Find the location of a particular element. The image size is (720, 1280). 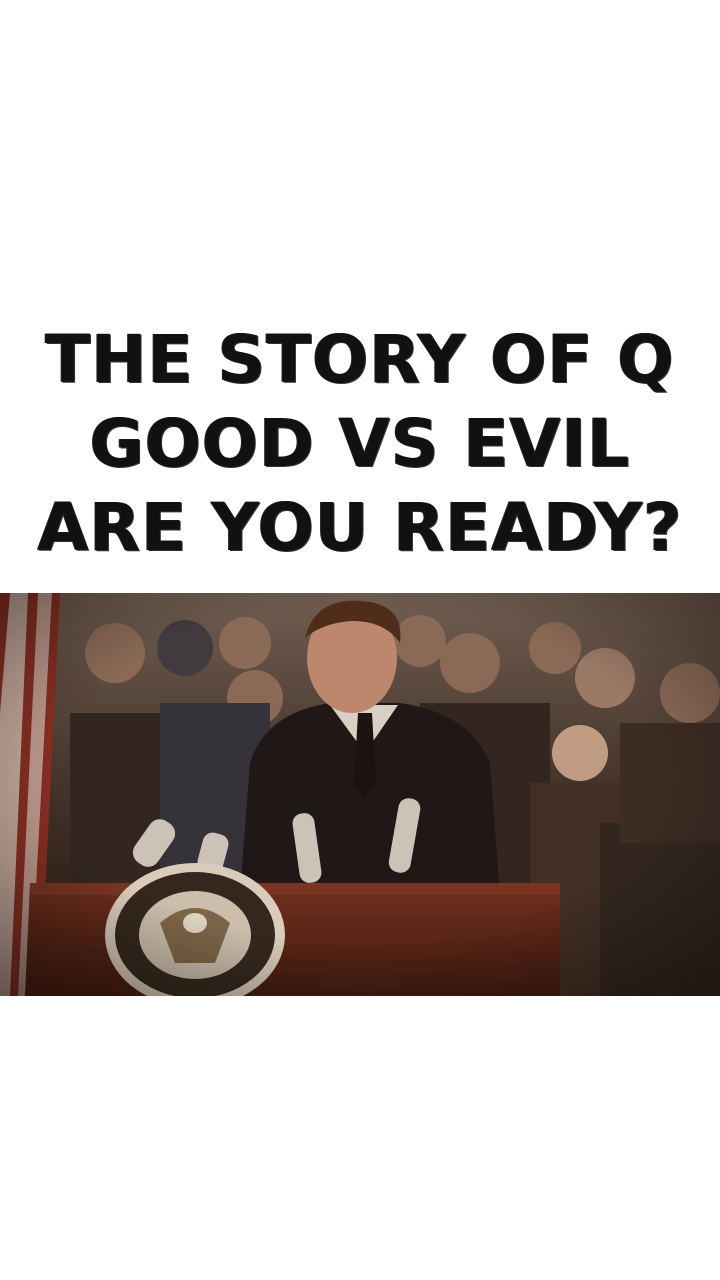

headline-line-1: THE STORY OF Q is located at coordinates (360, 359).